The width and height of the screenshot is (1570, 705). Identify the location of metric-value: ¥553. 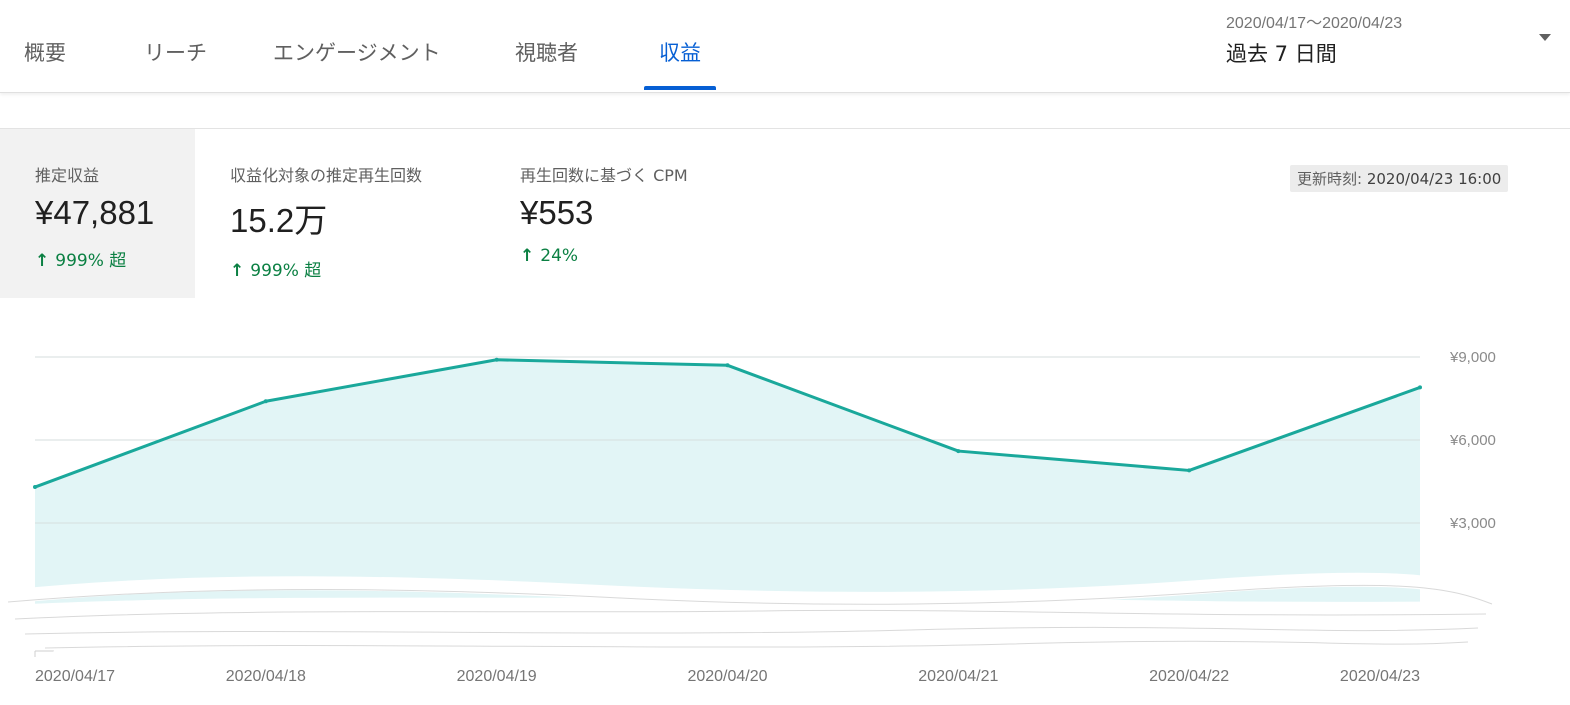
(557, 212).